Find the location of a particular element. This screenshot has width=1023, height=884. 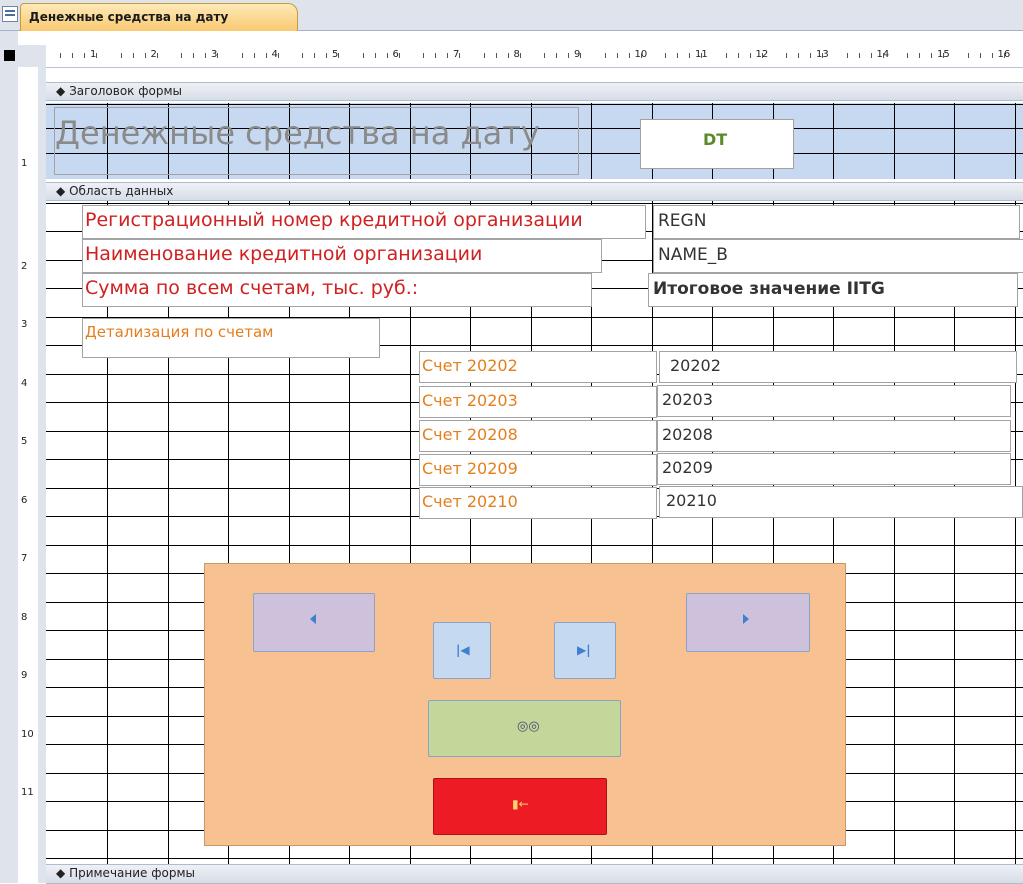

exit-form-button: ▮← is located at coordinates (520, 806).